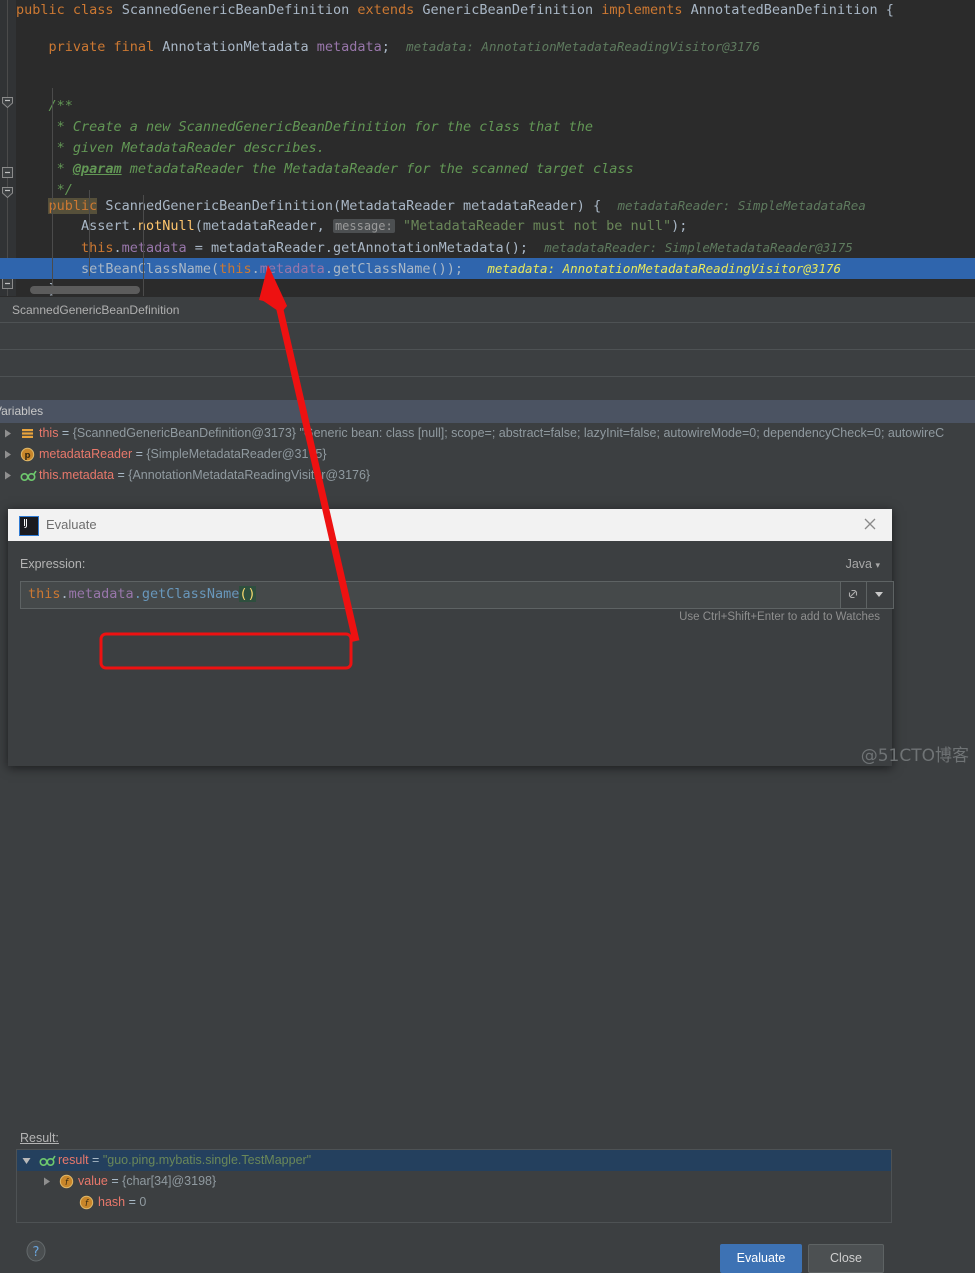 This screenshot has height=1273, width=975. I want to click on expression-input: this.metadata.getClassName(), so click(431, 595).